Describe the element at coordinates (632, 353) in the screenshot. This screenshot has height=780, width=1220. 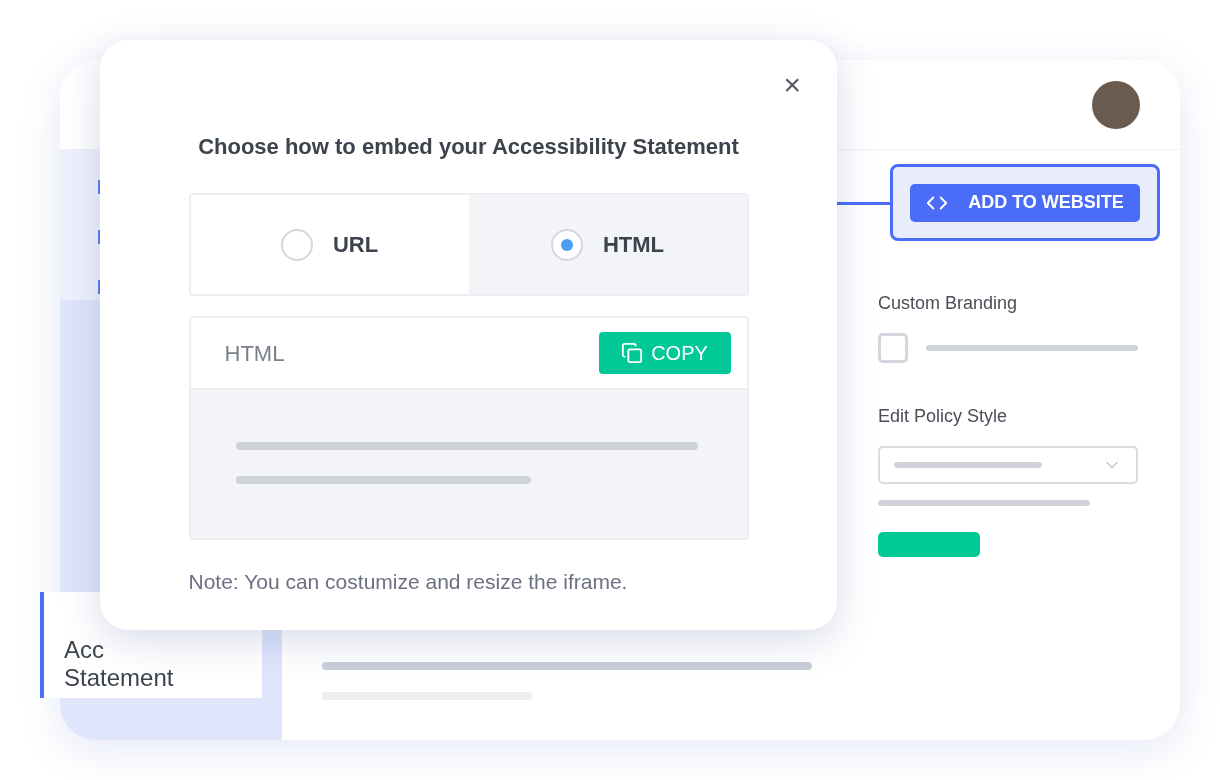
I see `copy-icon` at that location.